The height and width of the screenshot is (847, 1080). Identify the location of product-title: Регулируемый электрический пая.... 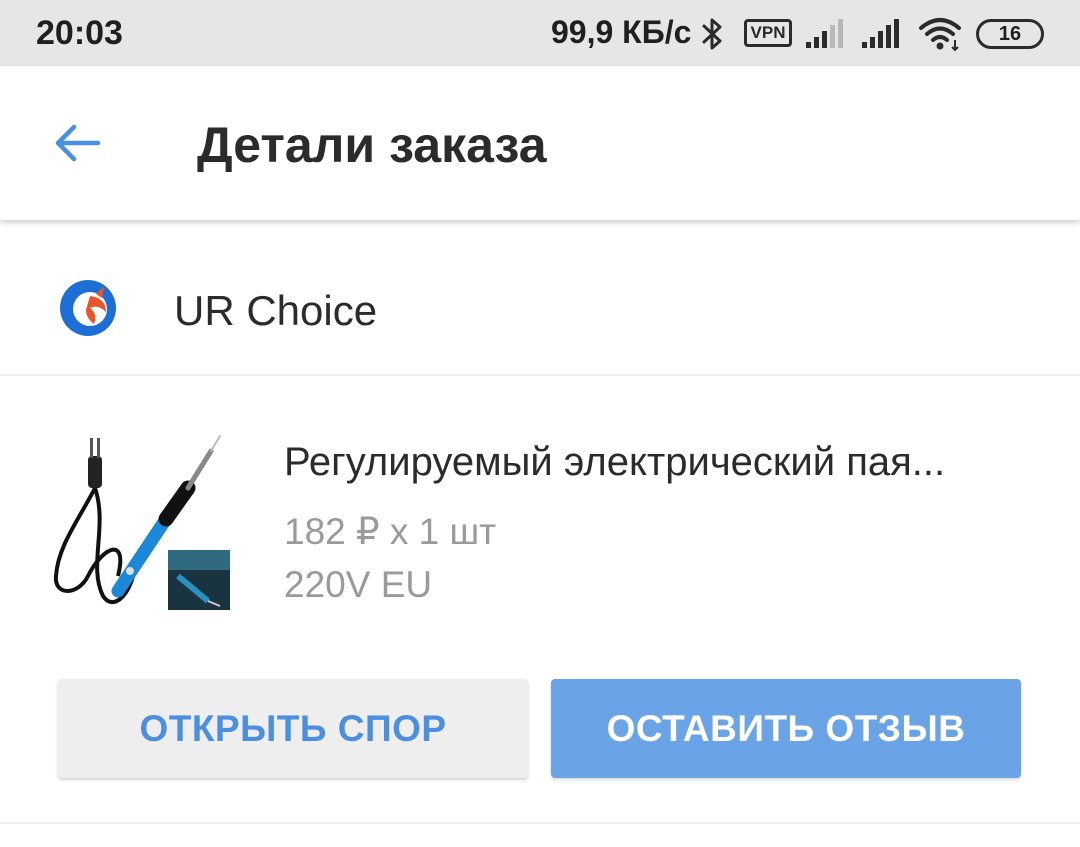
(654, 462).